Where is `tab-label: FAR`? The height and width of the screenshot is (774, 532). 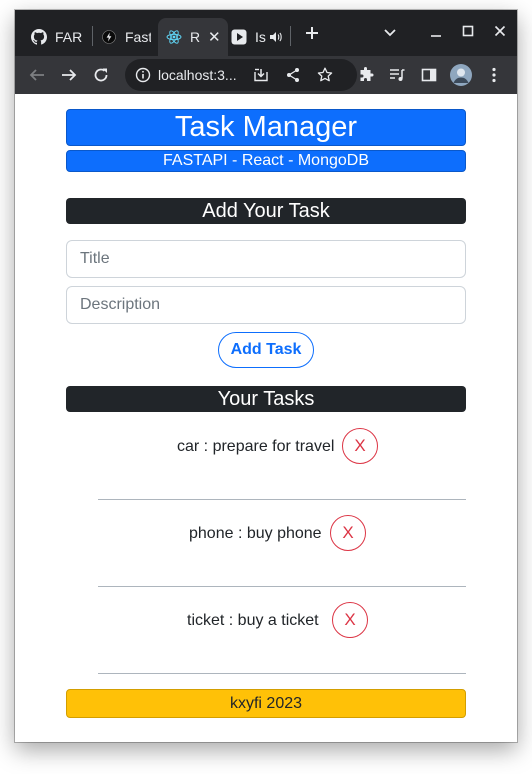 tab-label: FAR is located at coordinates (69, 37).